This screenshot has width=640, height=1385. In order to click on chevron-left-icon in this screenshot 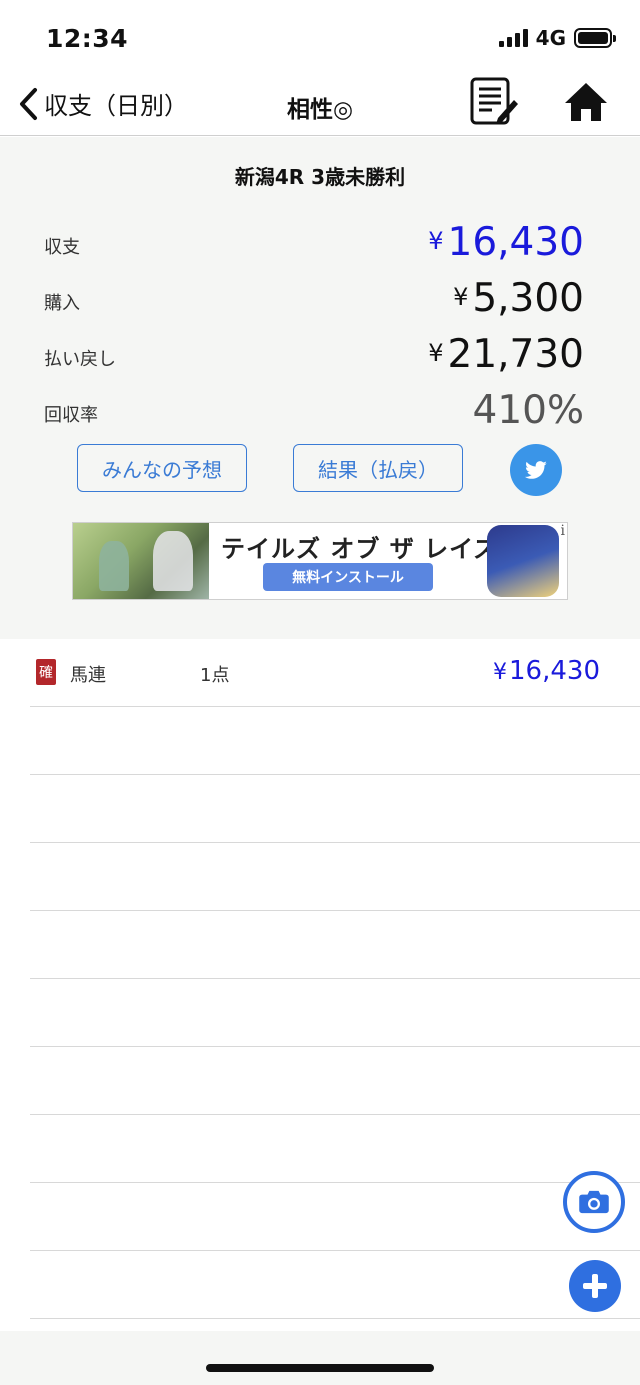, I will do `click(28, 103)`.